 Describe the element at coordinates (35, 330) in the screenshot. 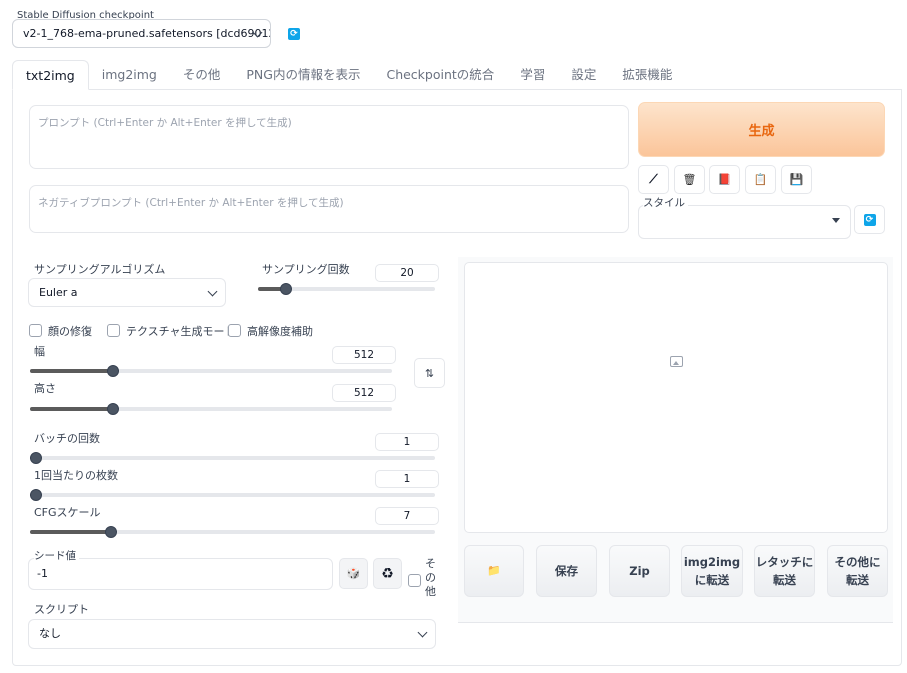

I see `restore-faces-checkbox` at that location.